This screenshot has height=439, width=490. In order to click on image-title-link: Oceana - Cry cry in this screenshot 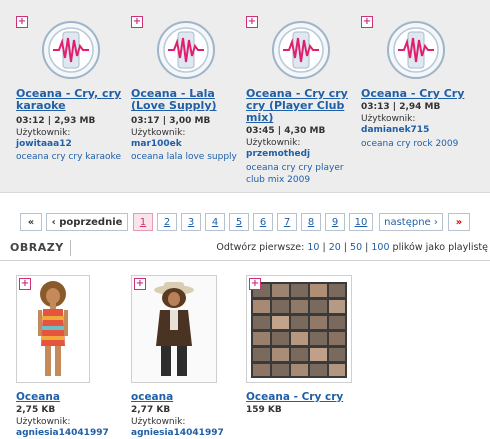, I will do `click(294, 397)`.